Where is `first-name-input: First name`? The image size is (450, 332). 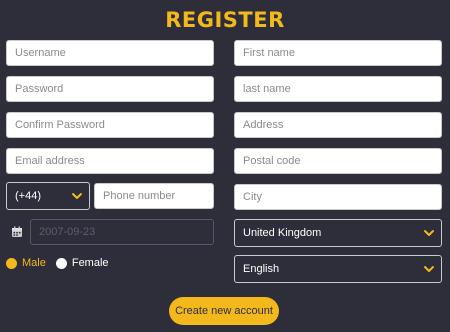
first-name-input: First name is located at coordinates (338, 53).